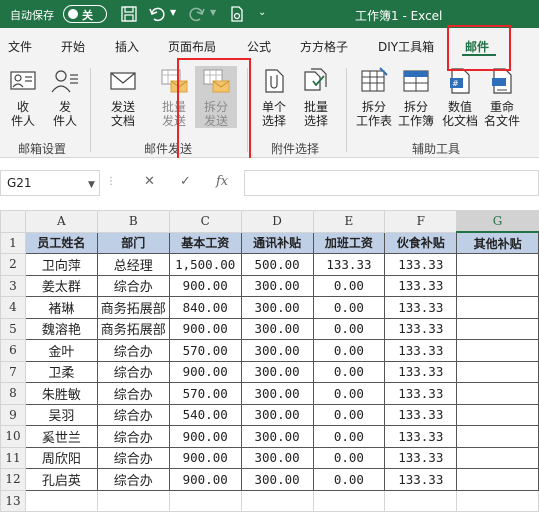 The width and height of the screenshot is (539, 516). What do you see at coordinates (127, 46) in the screenshot?
I see `tab-insert: 插入` at bounding box center [127, 46].